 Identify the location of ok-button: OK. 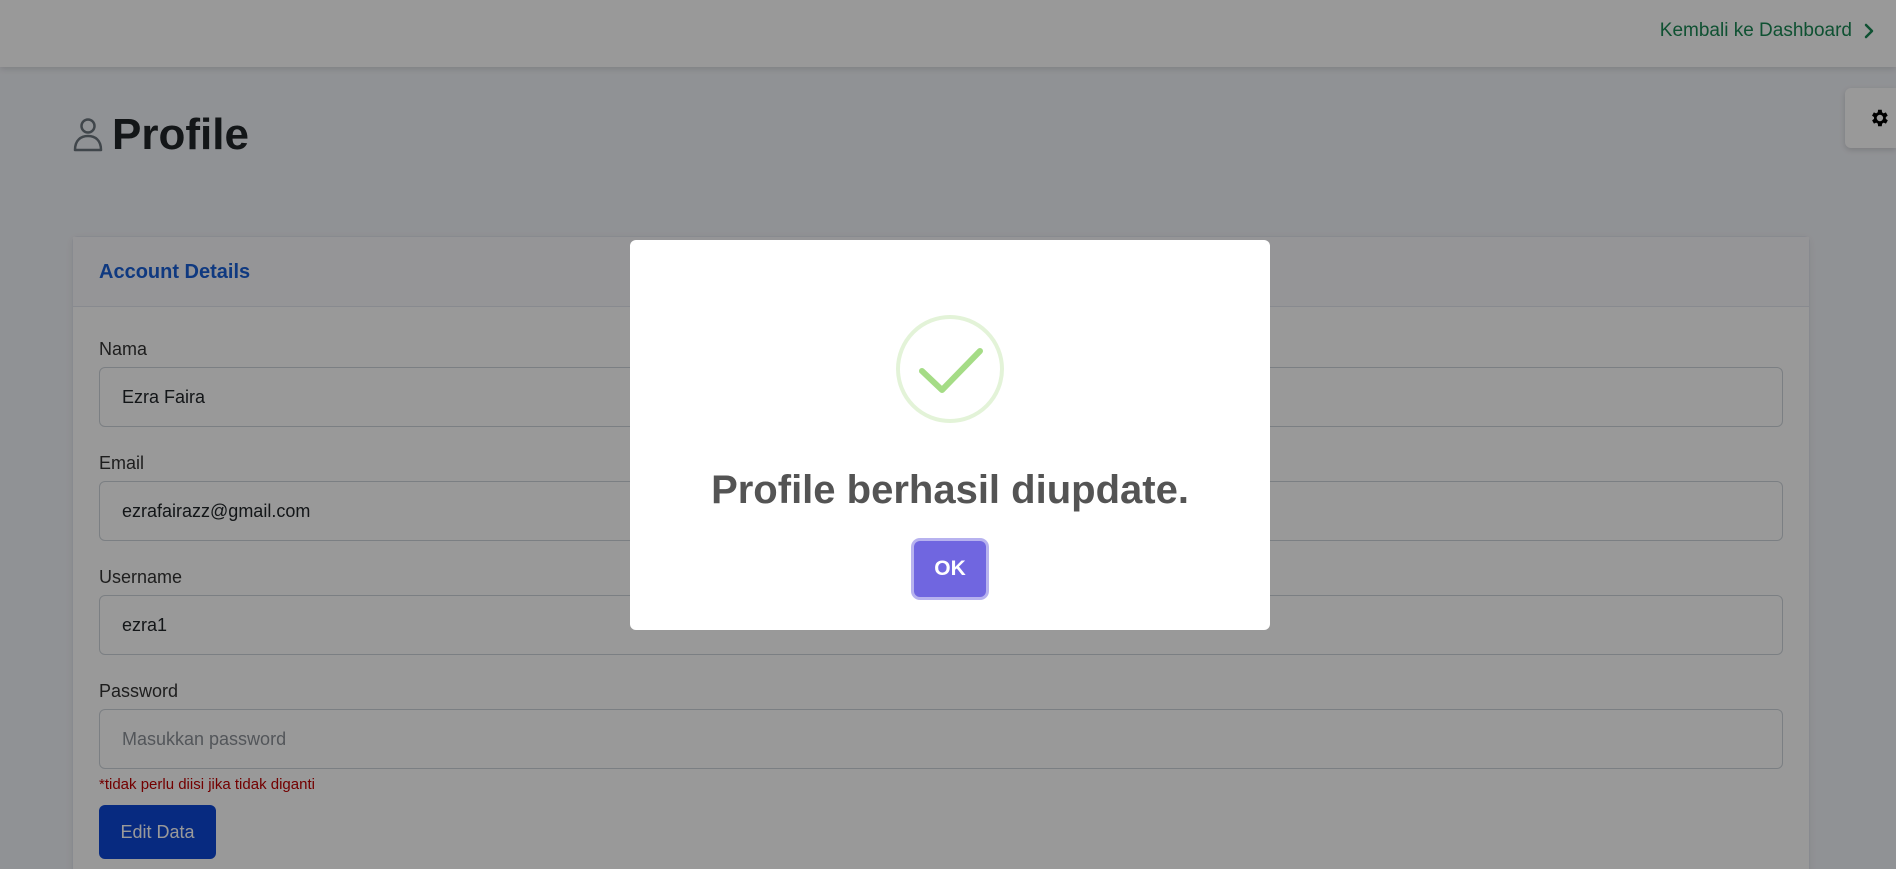
(950, 569).